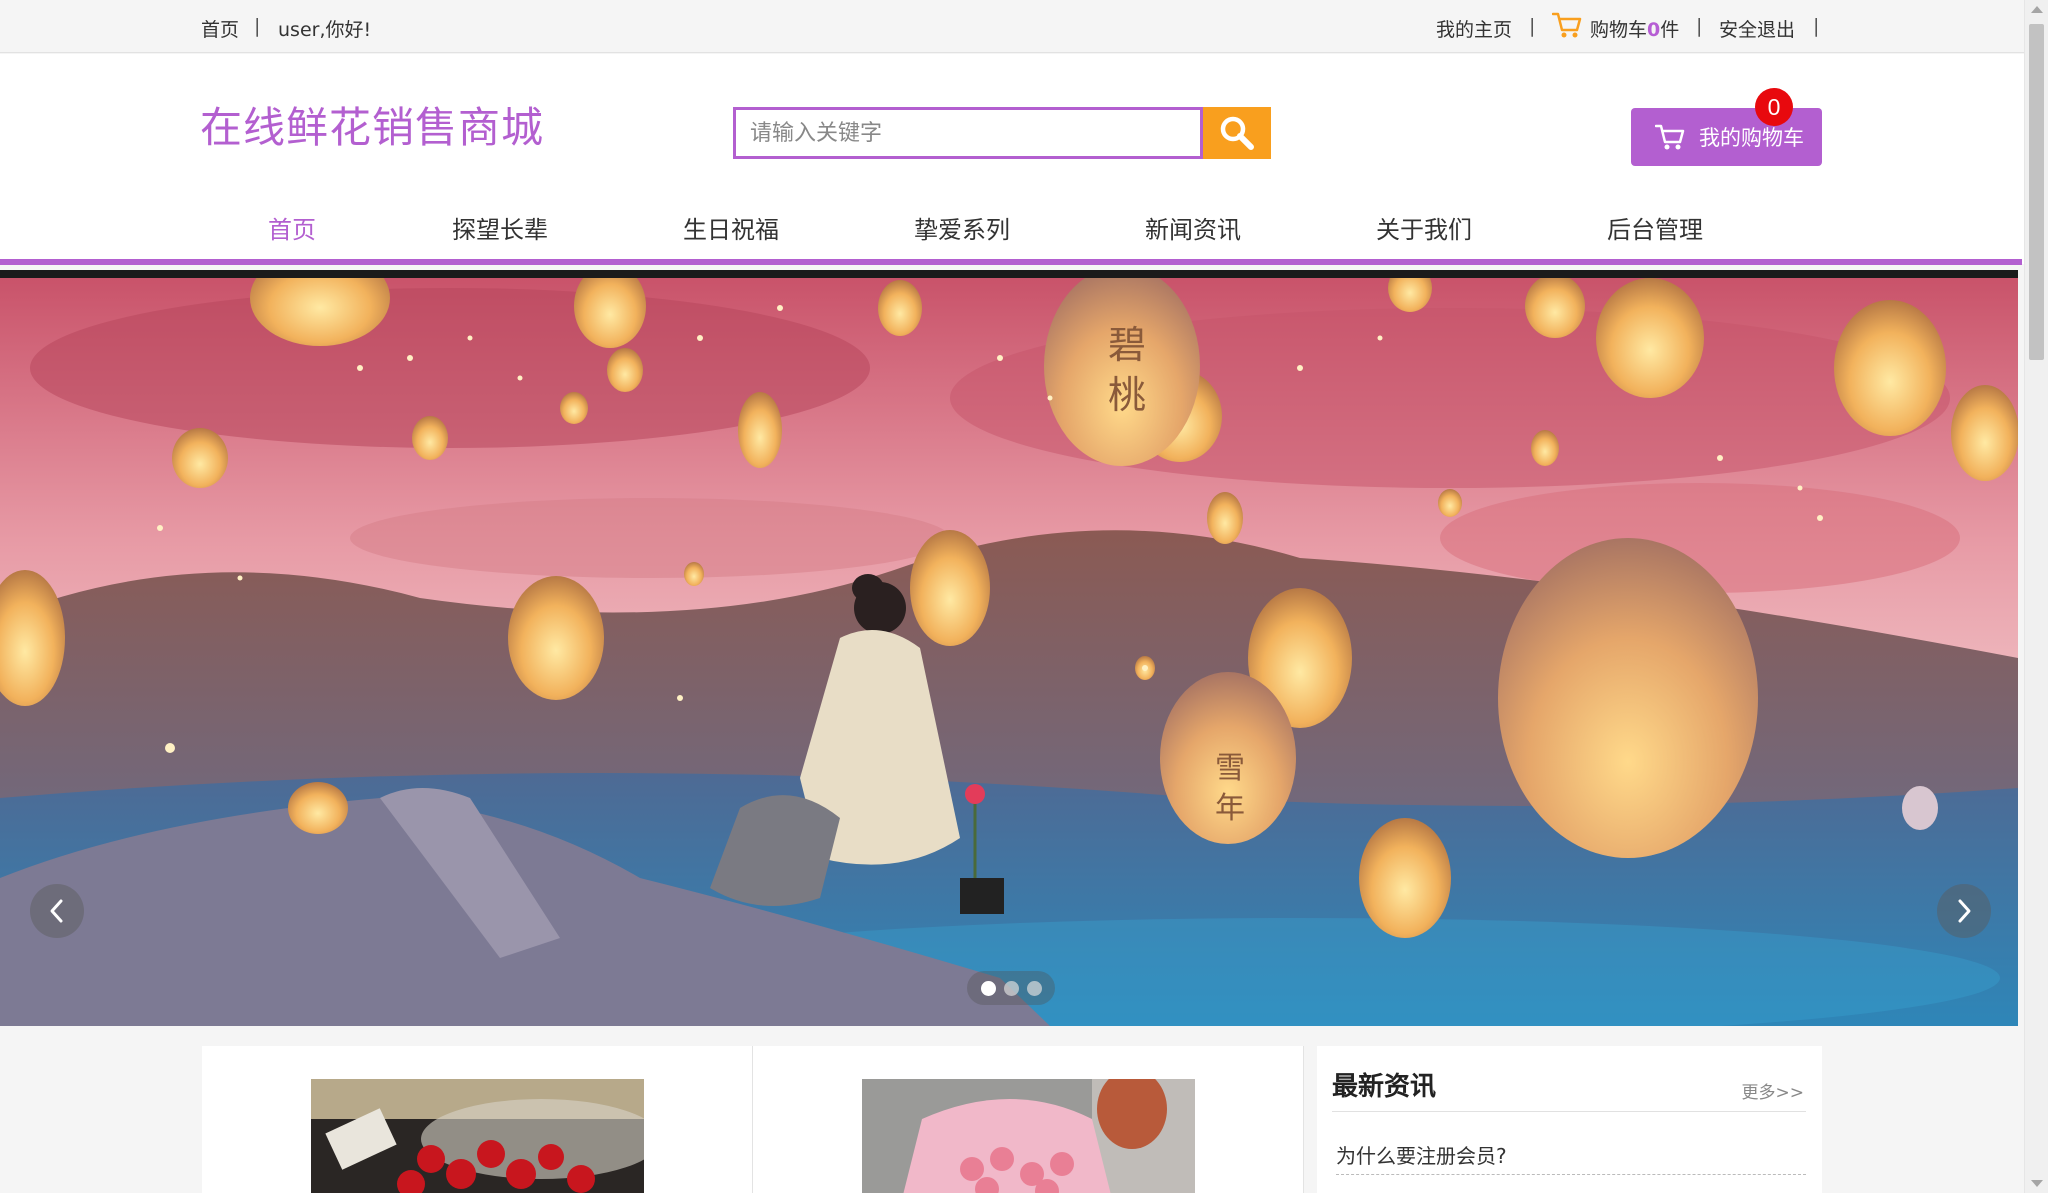  I want to click on search-input, so click(968, 133).